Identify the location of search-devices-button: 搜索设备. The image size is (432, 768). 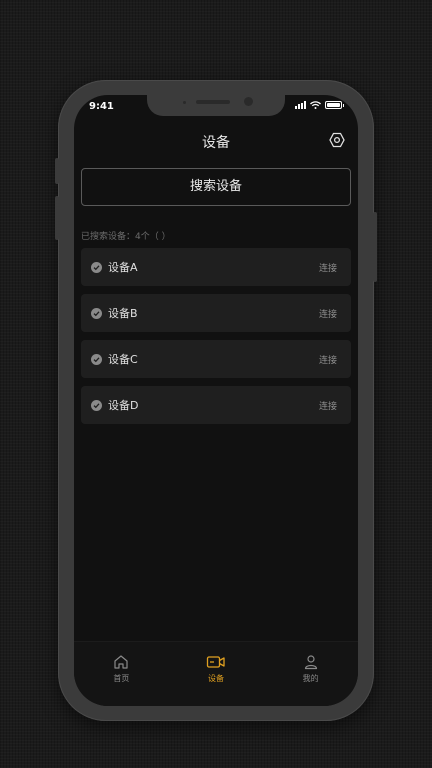
(216, 187).